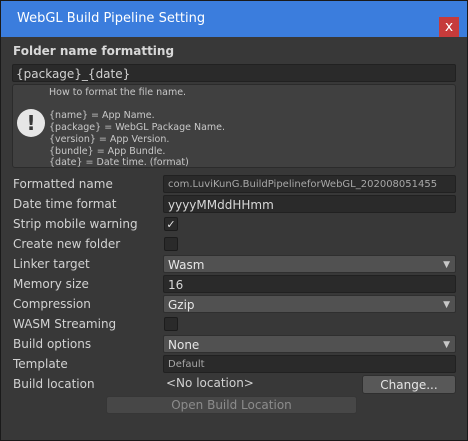 The height and width of the screenshot is (441, 468). I want to click on linker-target-dropdown: Wasm ▼, so click(309, 264).